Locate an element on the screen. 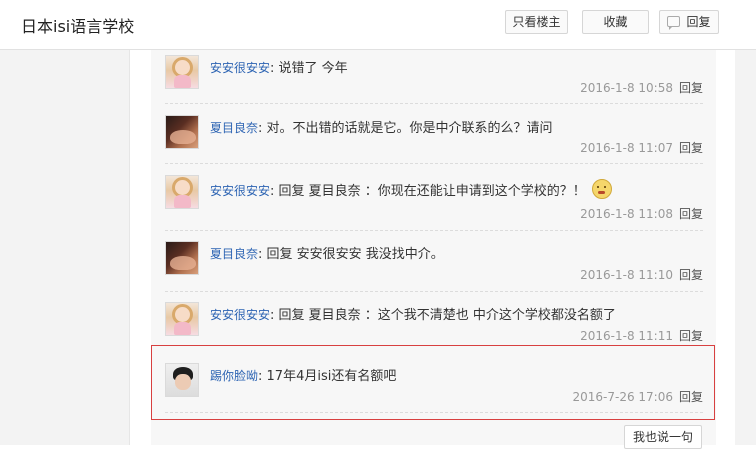  comment-meta: 2016-7-26 17:06 回复 is located at coordinates (637, 396).